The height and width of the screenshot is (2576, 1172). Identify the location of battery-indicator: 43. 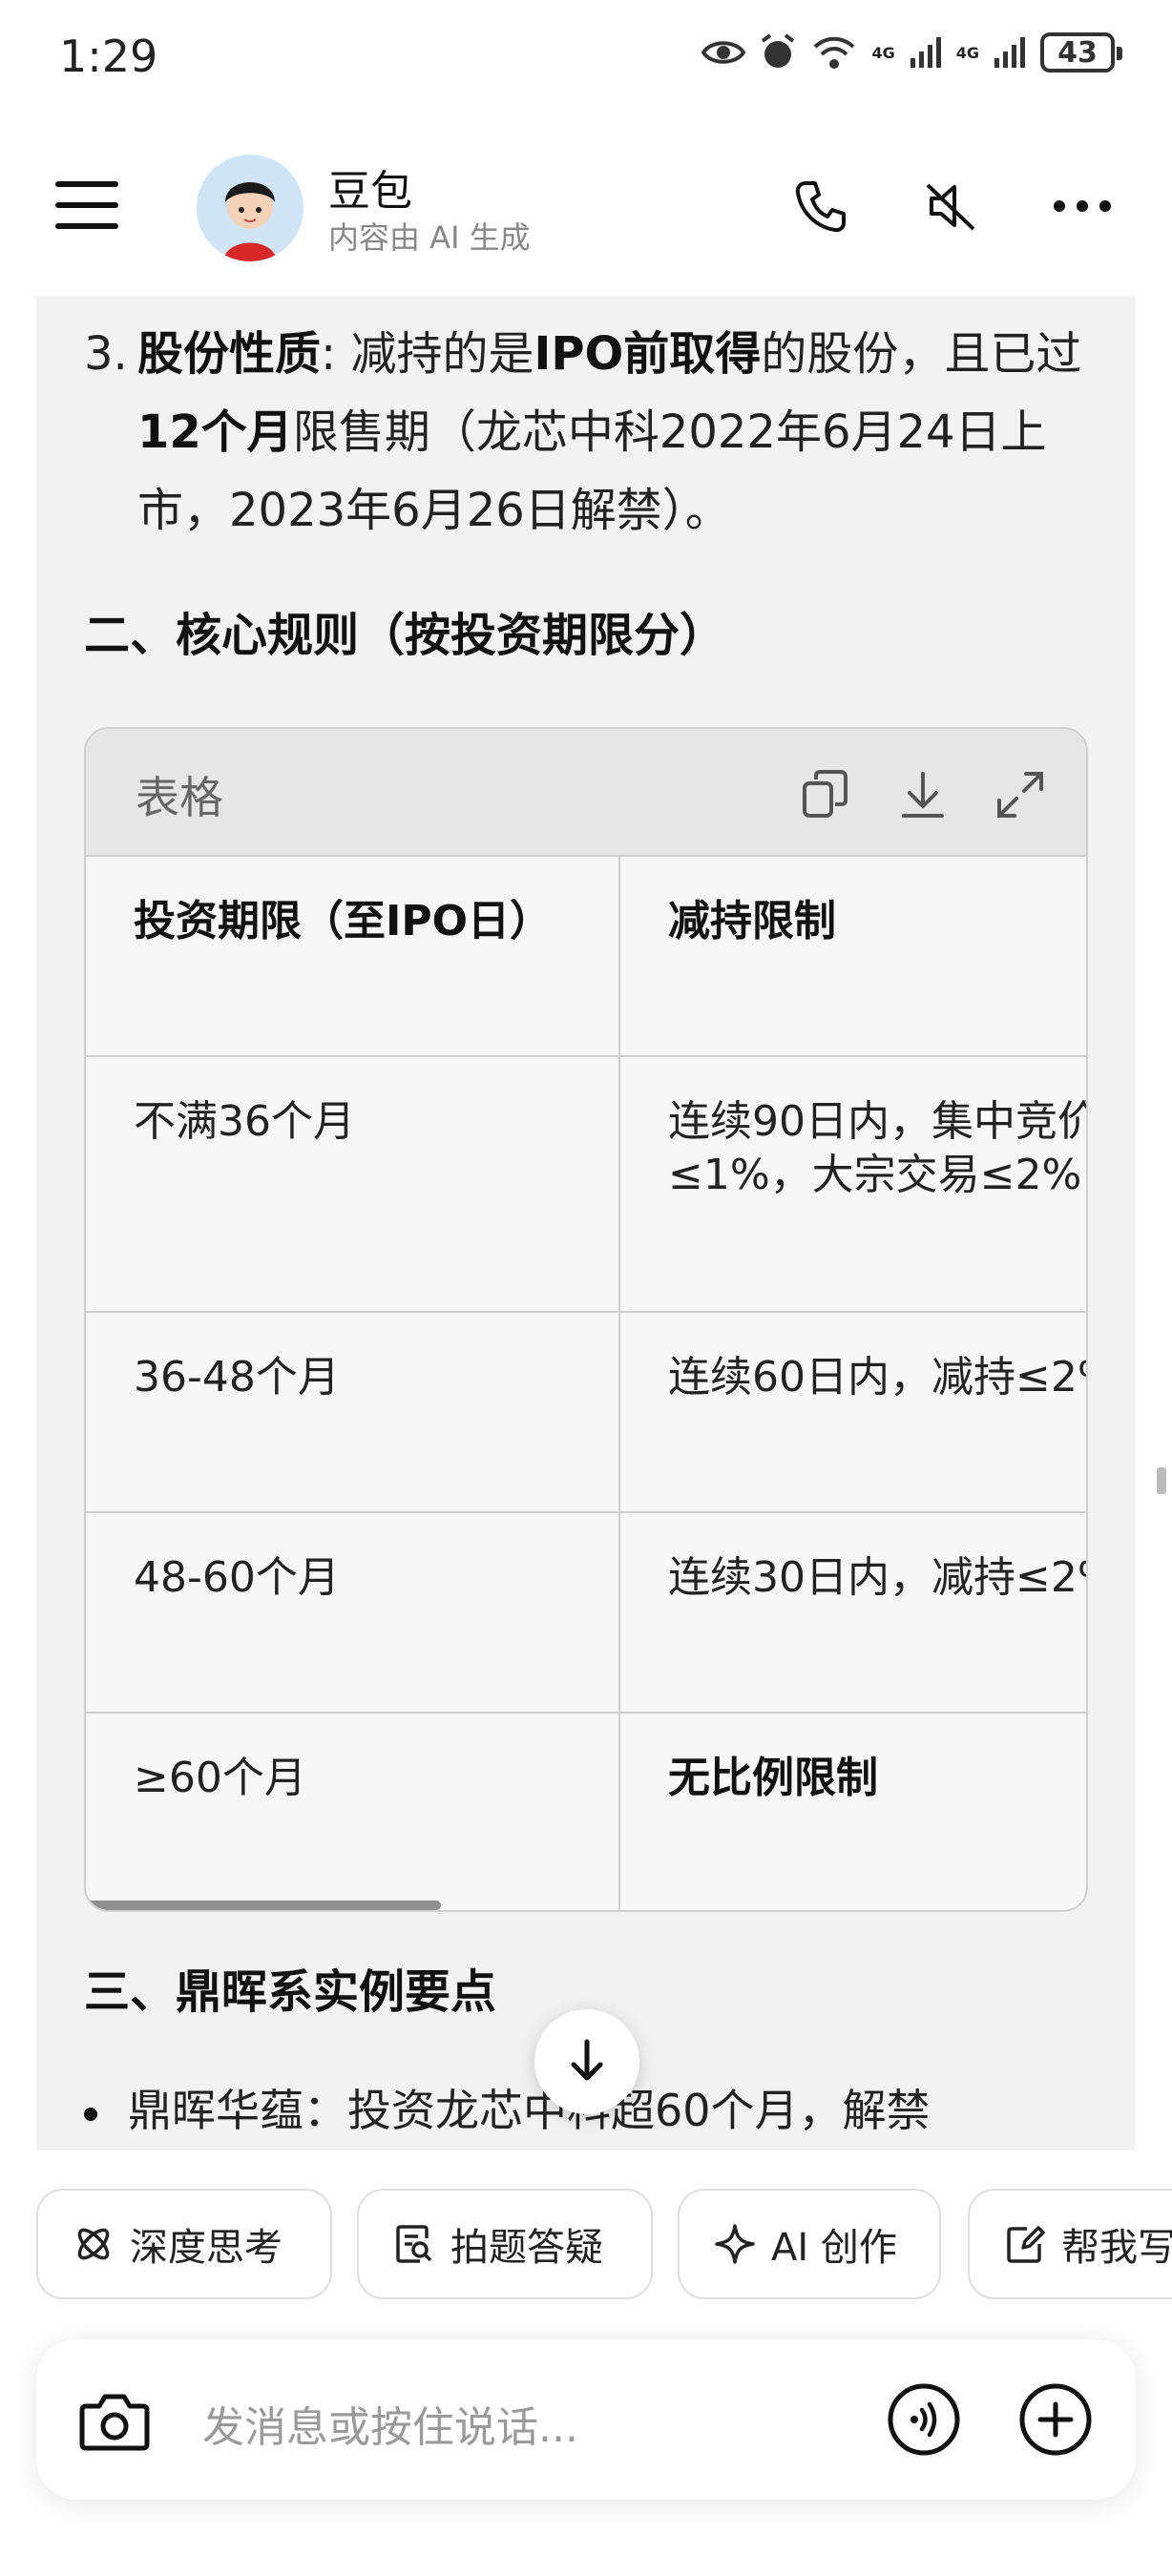
(1081, 52).